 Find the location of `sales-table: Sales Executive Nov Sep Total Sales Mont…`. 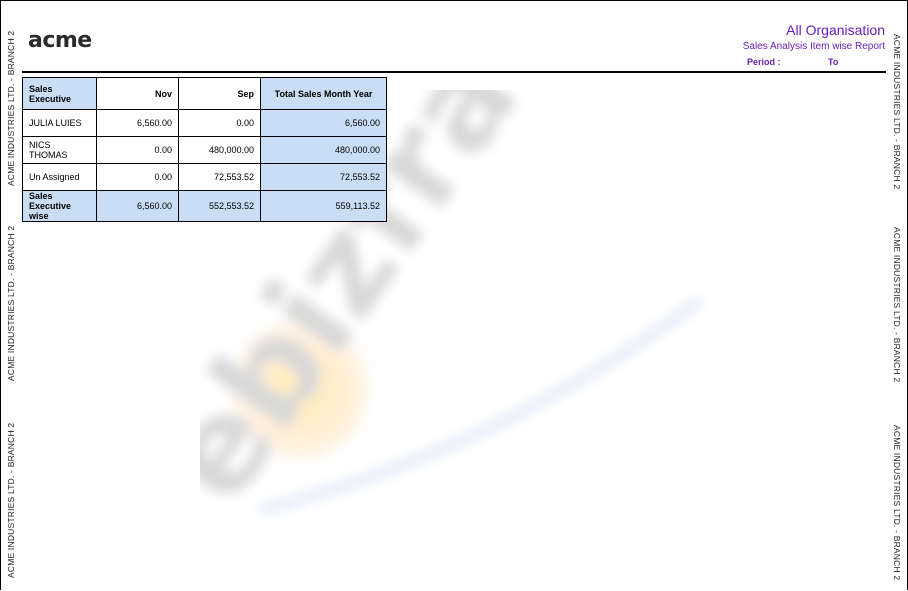

sales-table: Sales Executive Nov Sep Total Sales Mont… is located at coordinates (204, 149).